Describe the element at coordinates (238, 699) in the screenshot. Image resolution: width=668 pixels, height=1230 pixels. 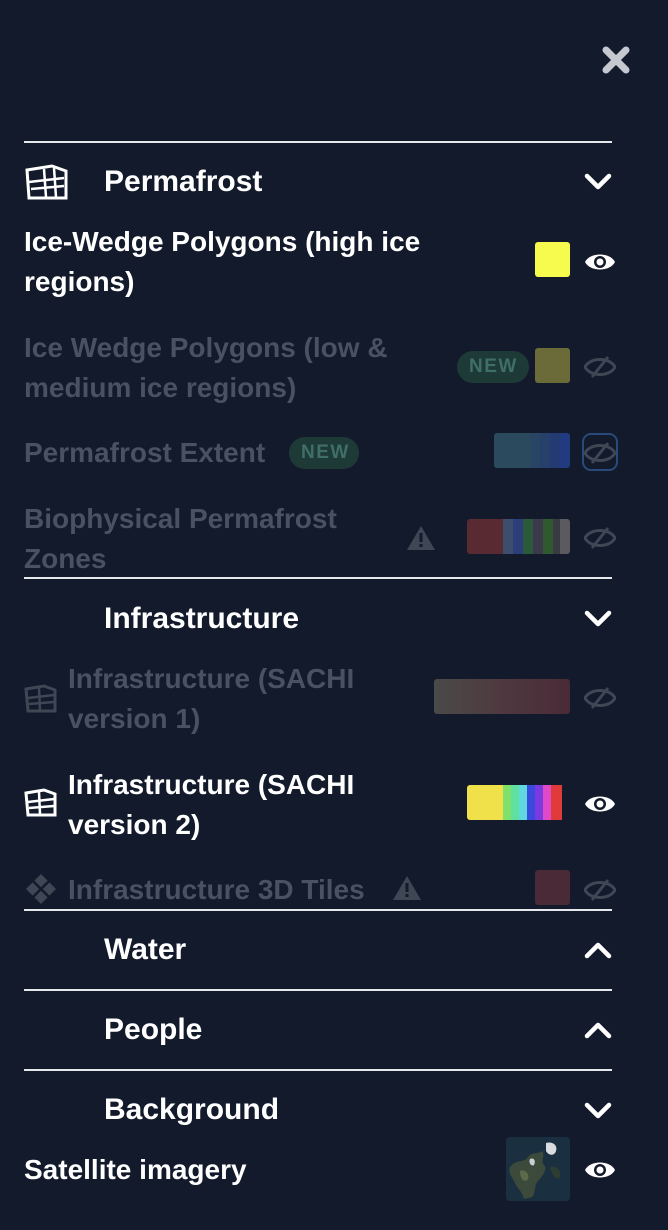
I see `layer-infra-v1: Infrastructure (SACHI version 1)` at that location.